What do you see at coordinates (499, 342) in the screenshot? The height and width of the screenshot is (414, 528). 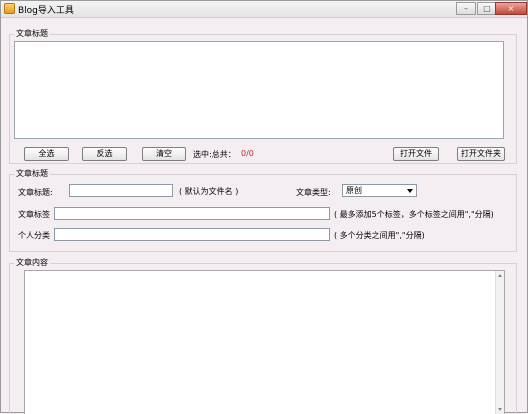 I see `content-scrollbar` at bounding box center [499, 342].